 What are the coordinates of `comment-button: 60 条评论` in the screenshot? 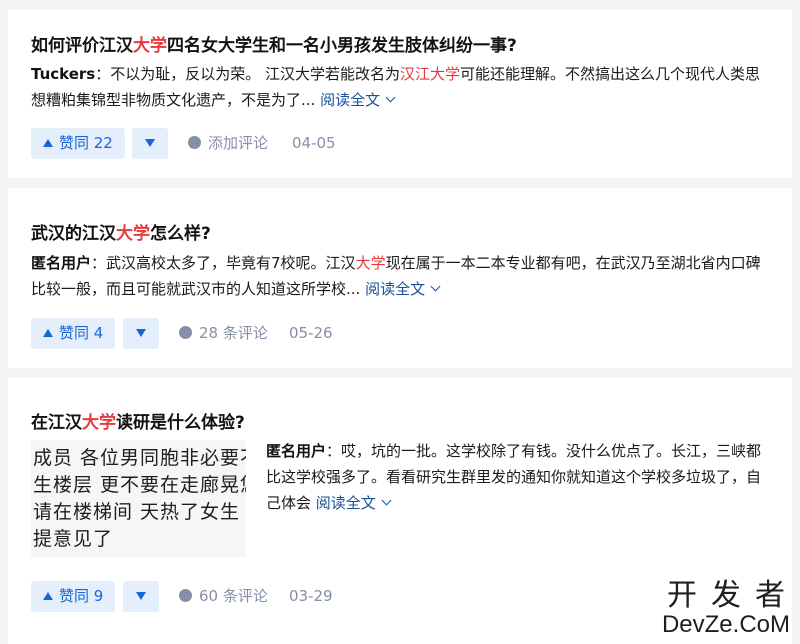 It's located at (223, 596).